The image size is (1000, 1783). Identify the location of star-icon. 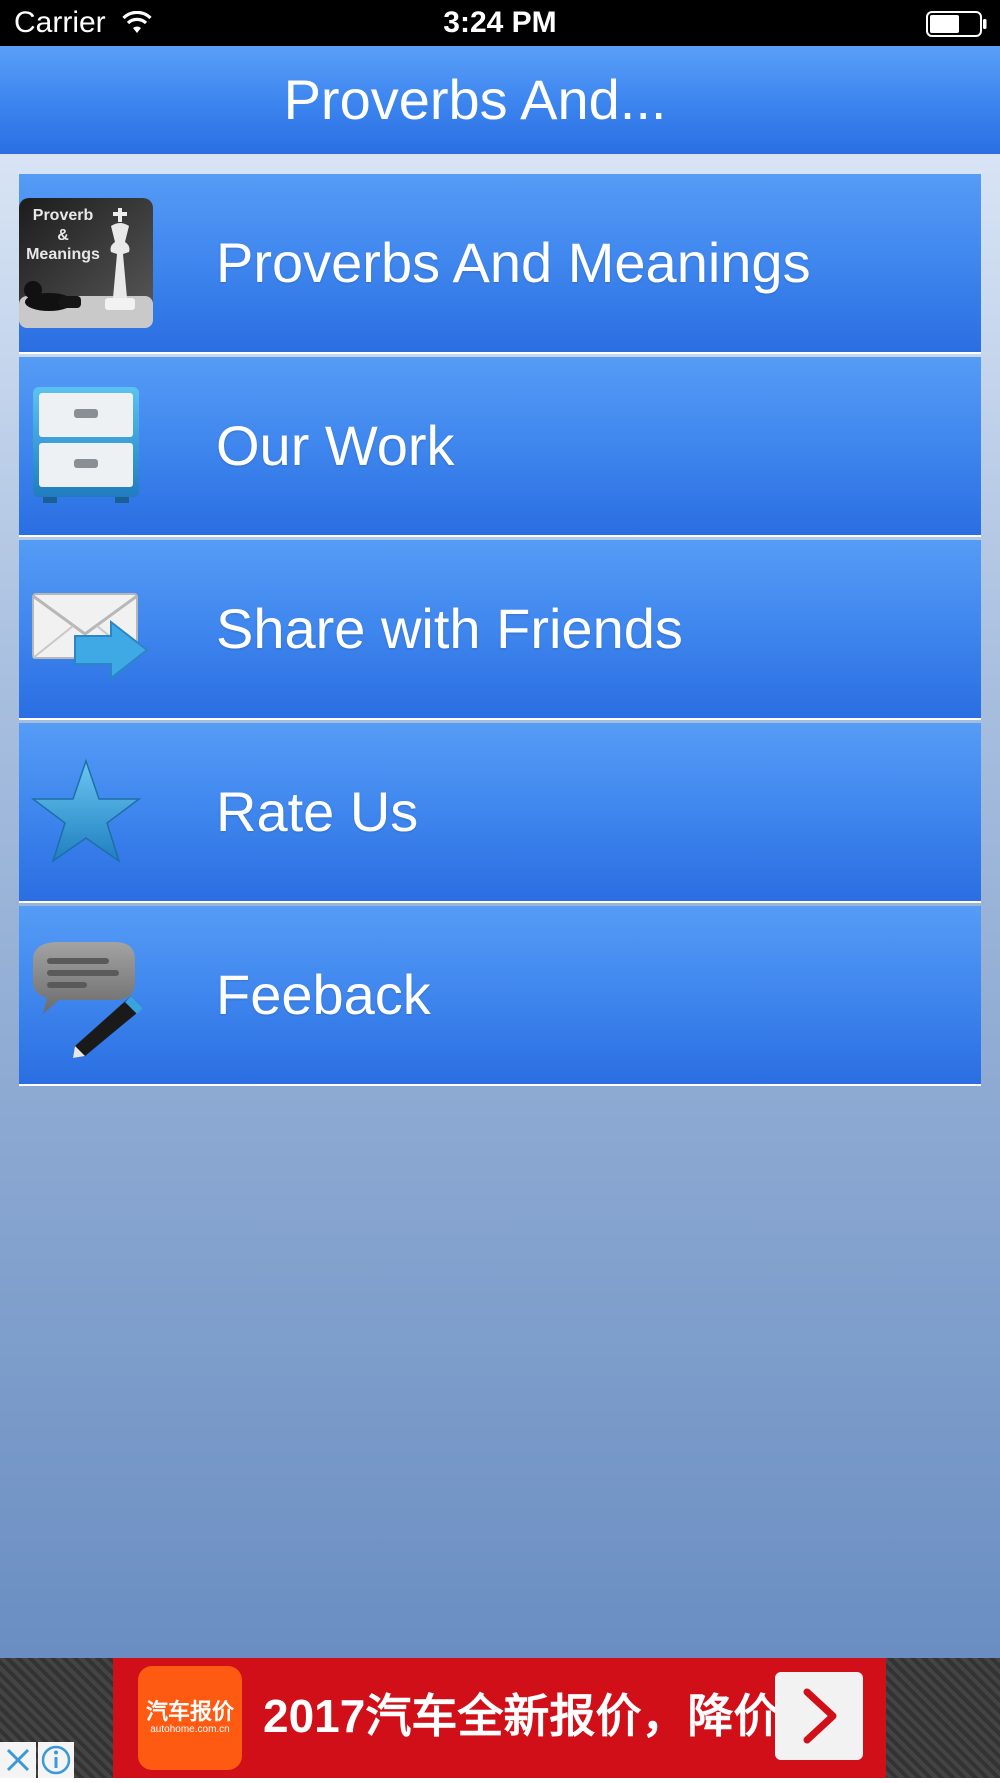
(86, 810).